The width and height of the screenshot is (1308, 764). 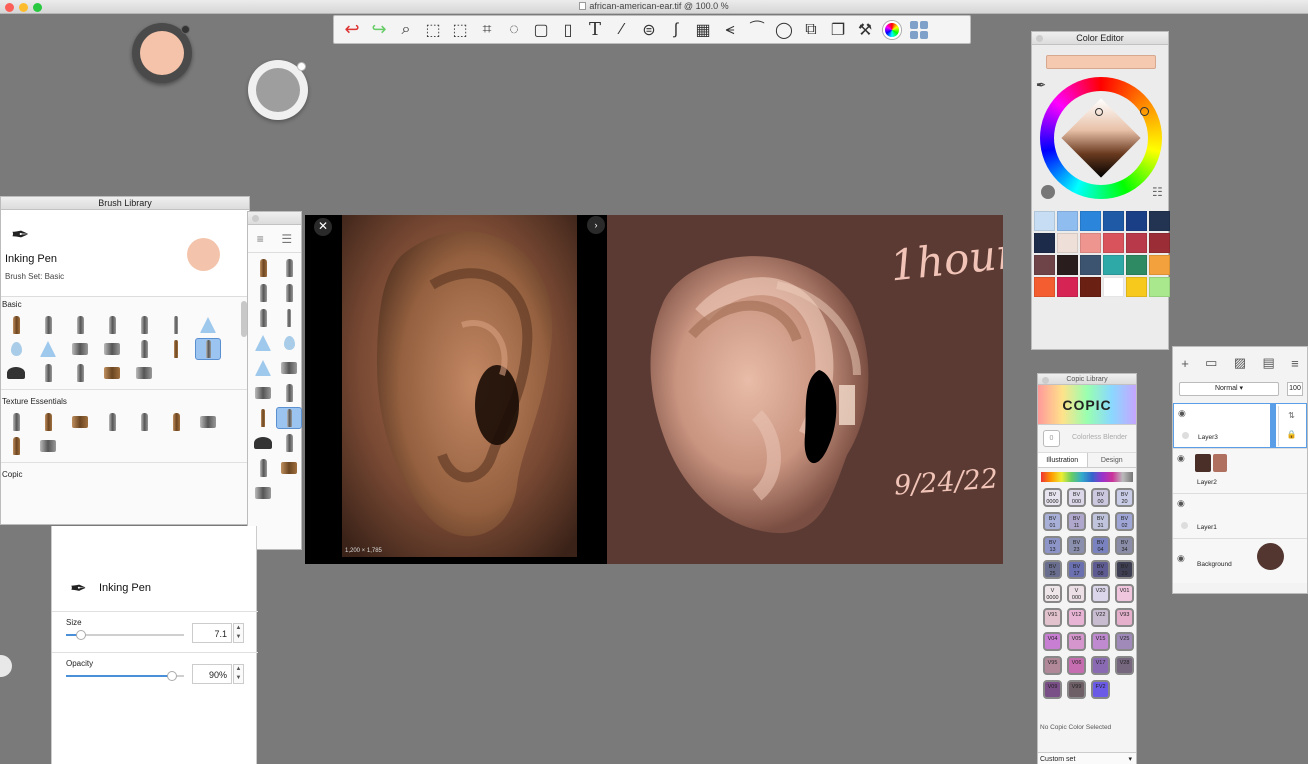 What do you see at coordinates (1076, 593) in the screenshot?
I see `copic-chip: V 000` at bounding box center [1076, 593].